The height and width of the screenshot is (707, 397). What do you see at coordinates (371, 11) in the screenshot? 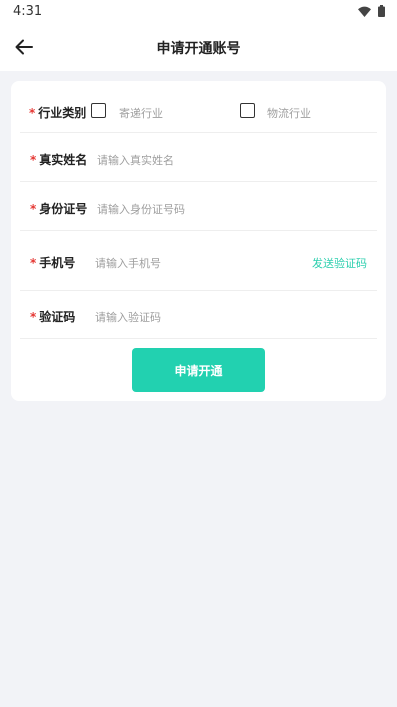
I see `status-icons` at bounding box center [371, 11].